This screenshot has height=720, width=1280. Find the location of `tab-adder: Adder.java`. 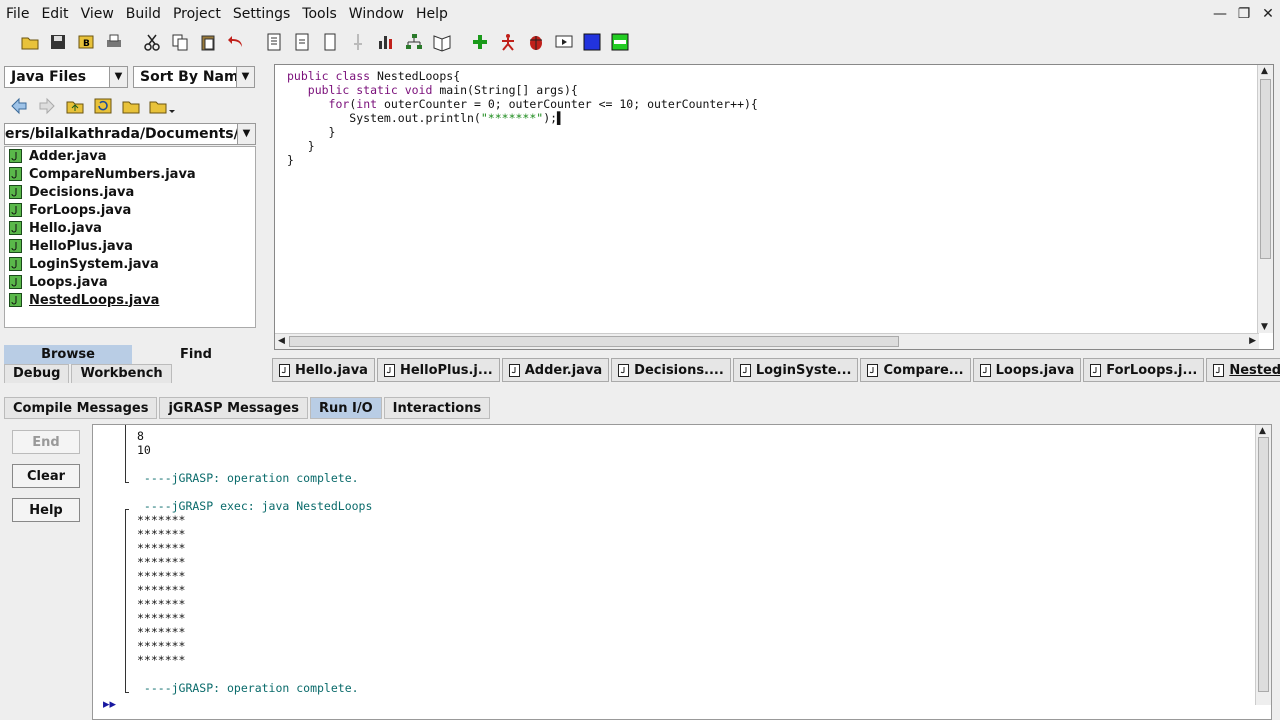

tab-adder: Adder.java is located at coordinates (555, 370).